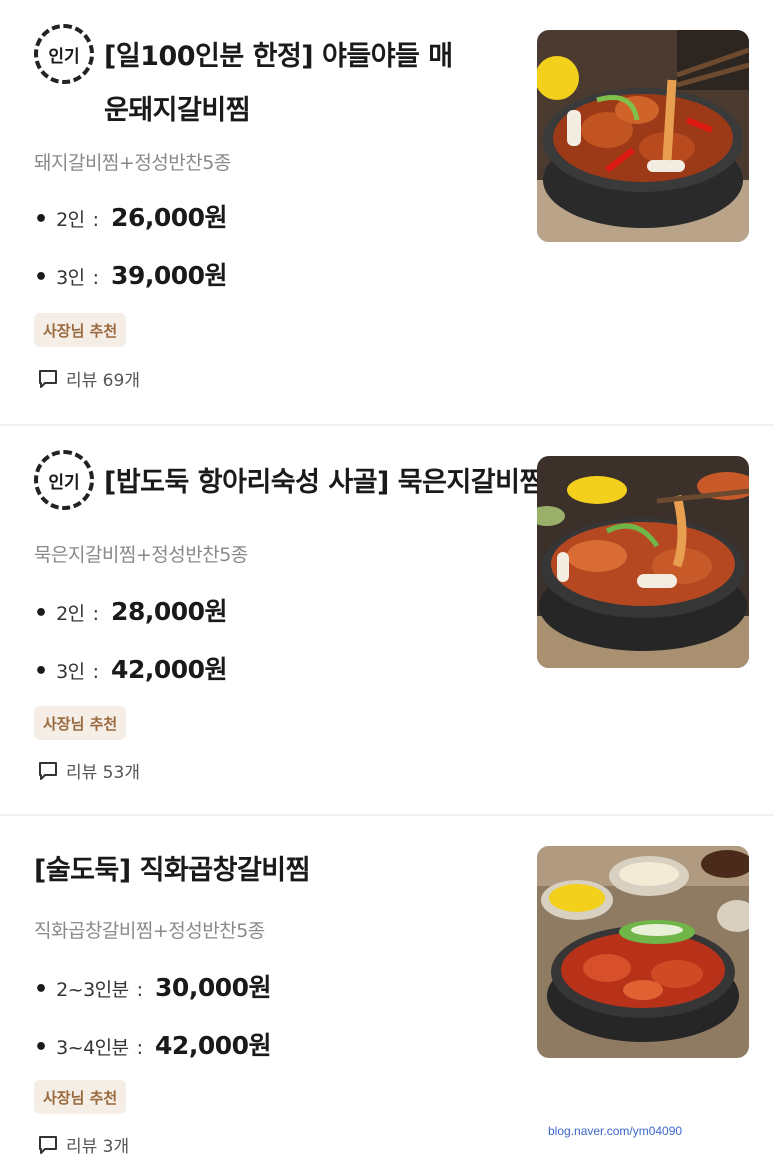 Image resolution: width=773 pixels, height=1166 pixels. I want to click on review-count: 리뷰 3개, so click(98, 1147).